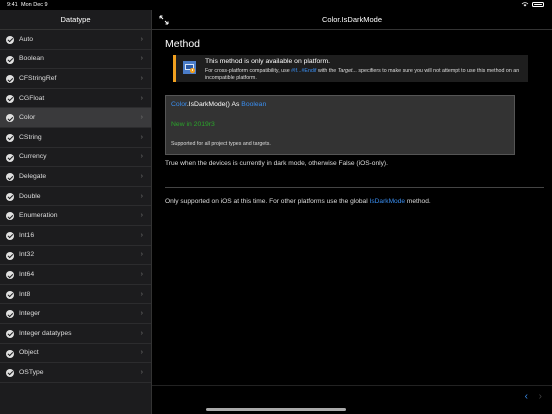 This screenshot has height=414, width=552. What do you see at coordinates (164, 20) in the screenshot?
I see `expand-icon` at bounding box center [164, 20].